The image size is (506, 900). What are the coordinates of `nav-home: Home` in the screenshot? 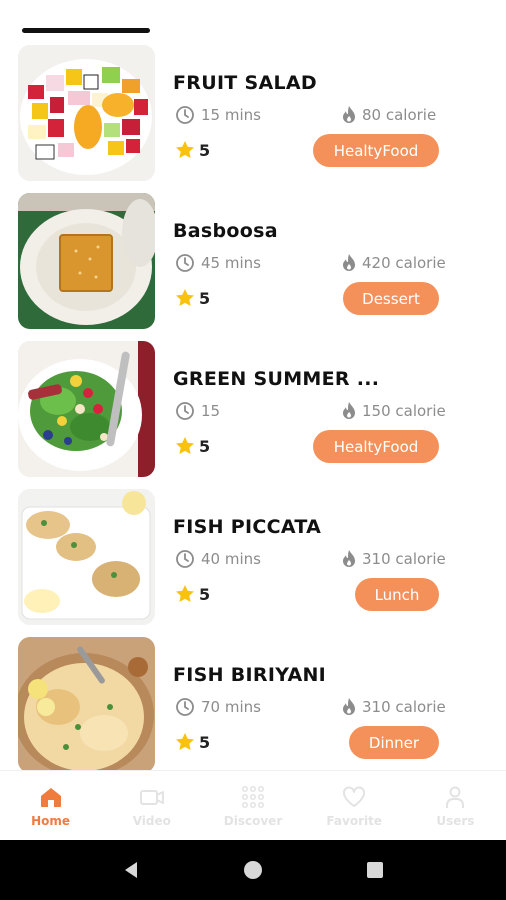 It's located at (50, 805).